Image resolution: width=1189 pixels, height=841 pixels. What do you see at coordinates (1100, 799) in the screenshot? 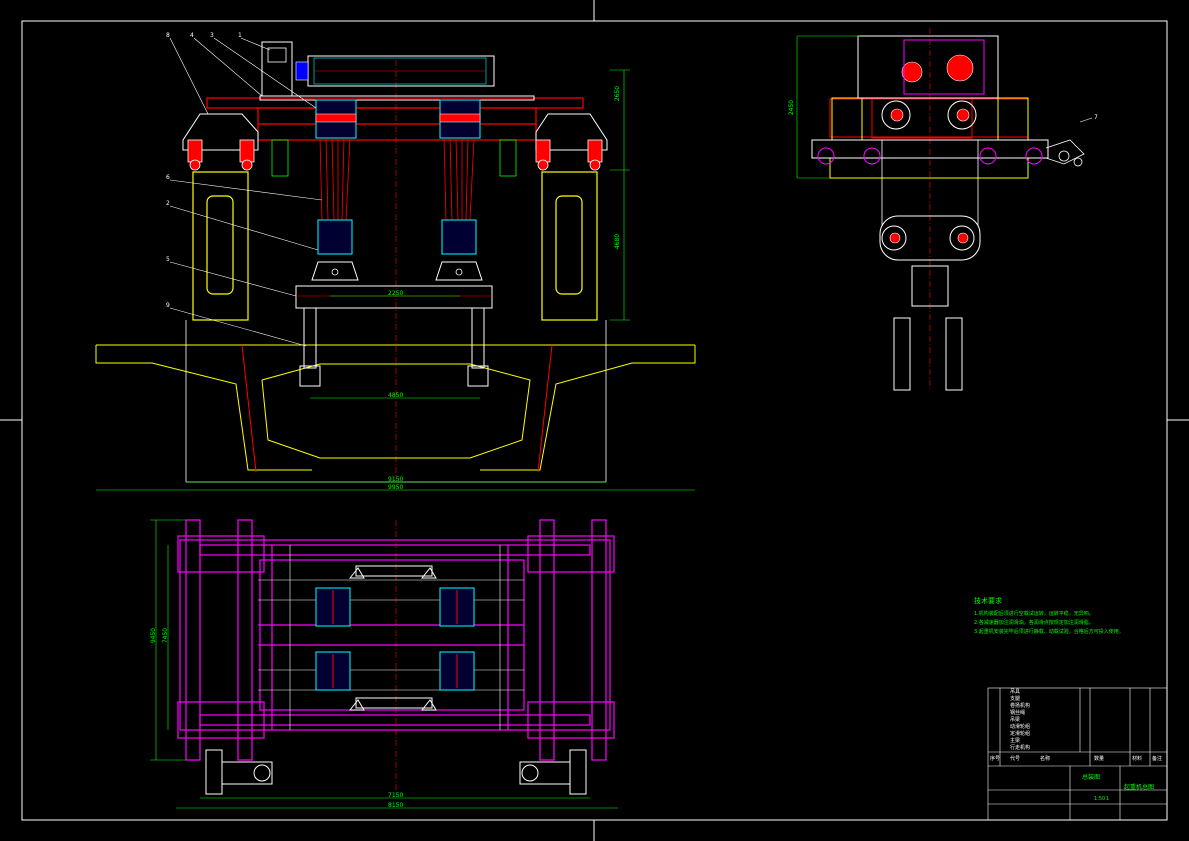
I see `title-block-scale: 1:50` at bounding box center [1100, 799].